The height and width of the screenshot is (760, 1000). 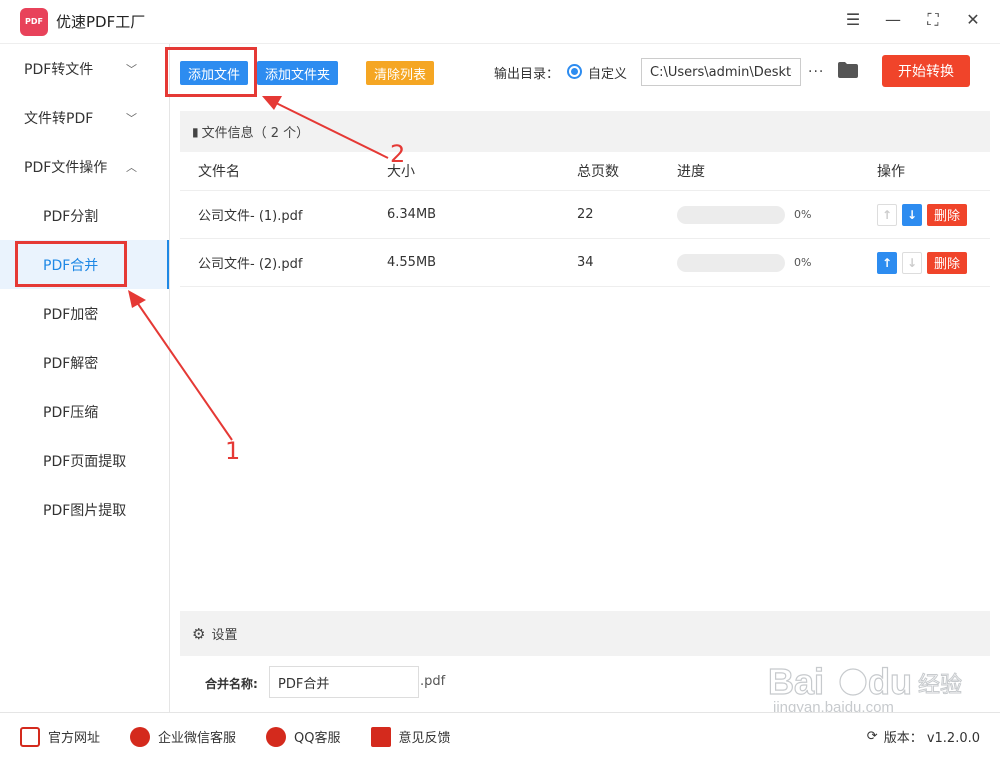 I want to click on version-info: ⟳ 版本： v1.2.0.0, so click(x=923, y=736).